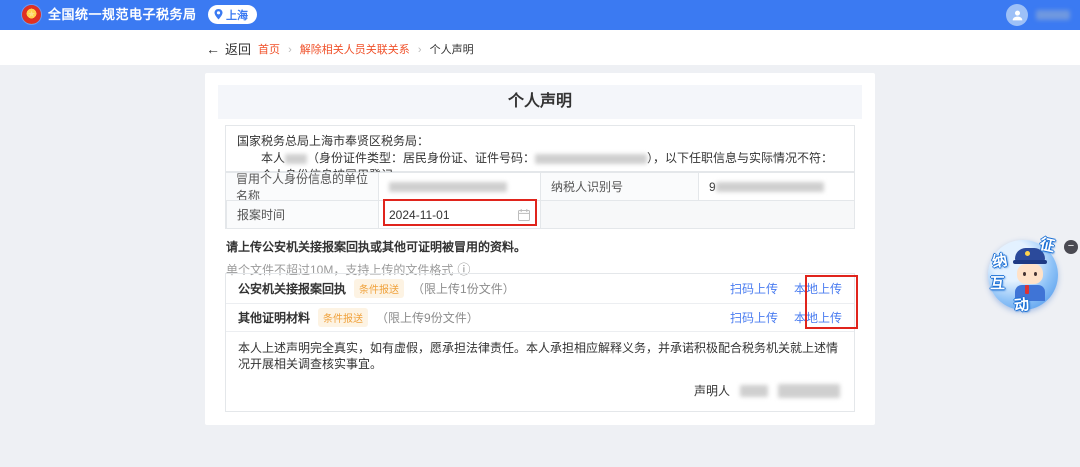 This screenshot has height=467, width=1080. I want to click on mascot-char-dong: 动, so click(1021, 305).